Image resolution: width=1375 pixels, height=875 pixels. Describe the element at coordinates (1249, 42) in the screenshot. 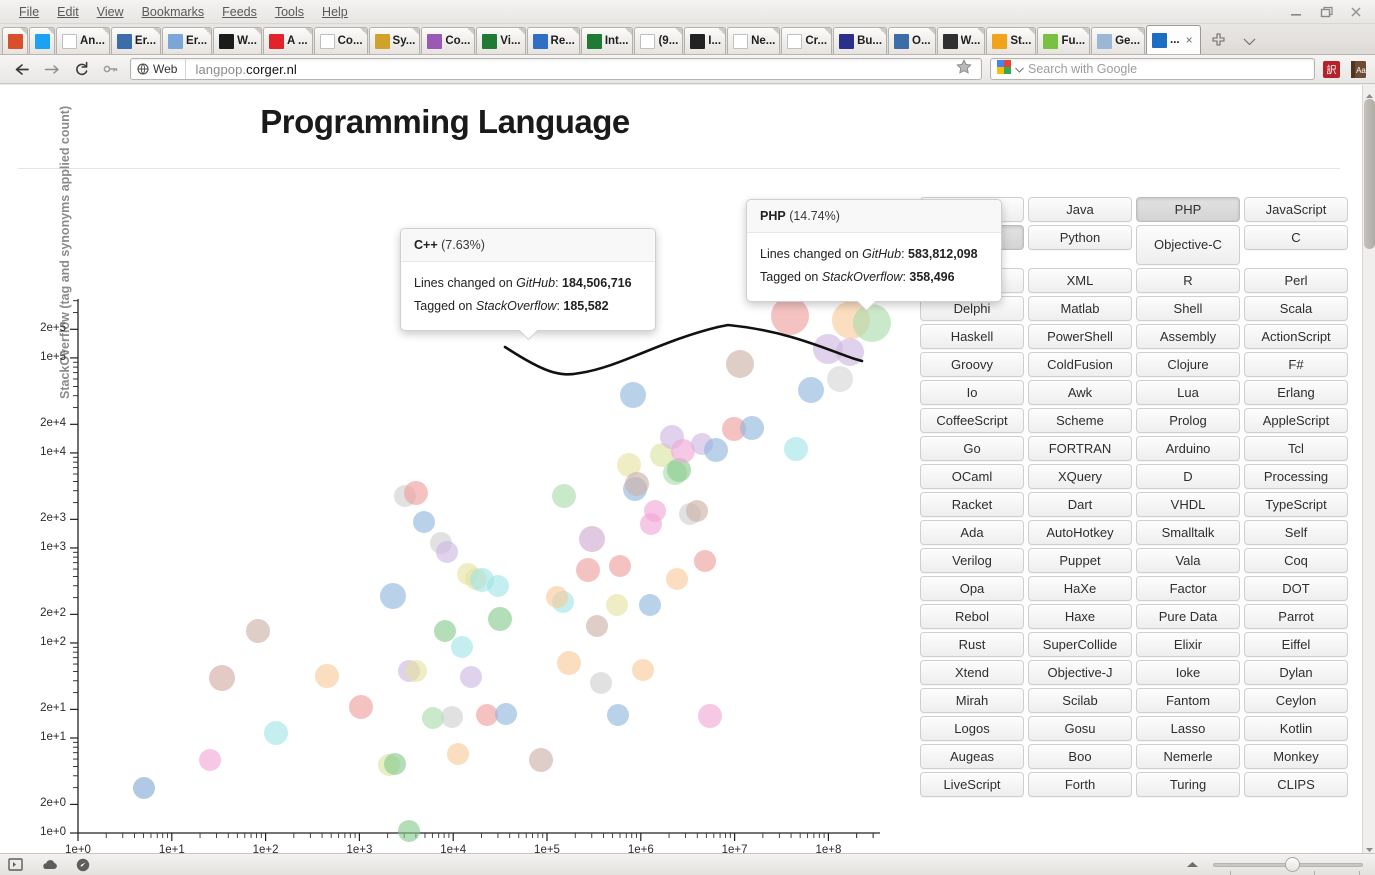

I see `tab-list-button` at that location.